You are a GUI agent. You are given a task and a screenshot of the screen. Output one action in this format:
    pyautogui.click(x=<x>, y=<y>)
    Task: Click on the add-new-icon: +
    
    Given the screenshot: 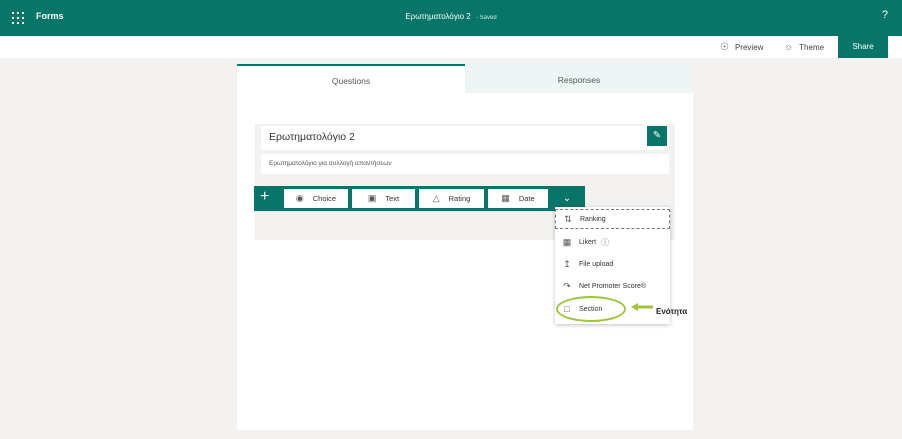 What is the action you would take?
    pyautogui.click(x=264, y=197)
    